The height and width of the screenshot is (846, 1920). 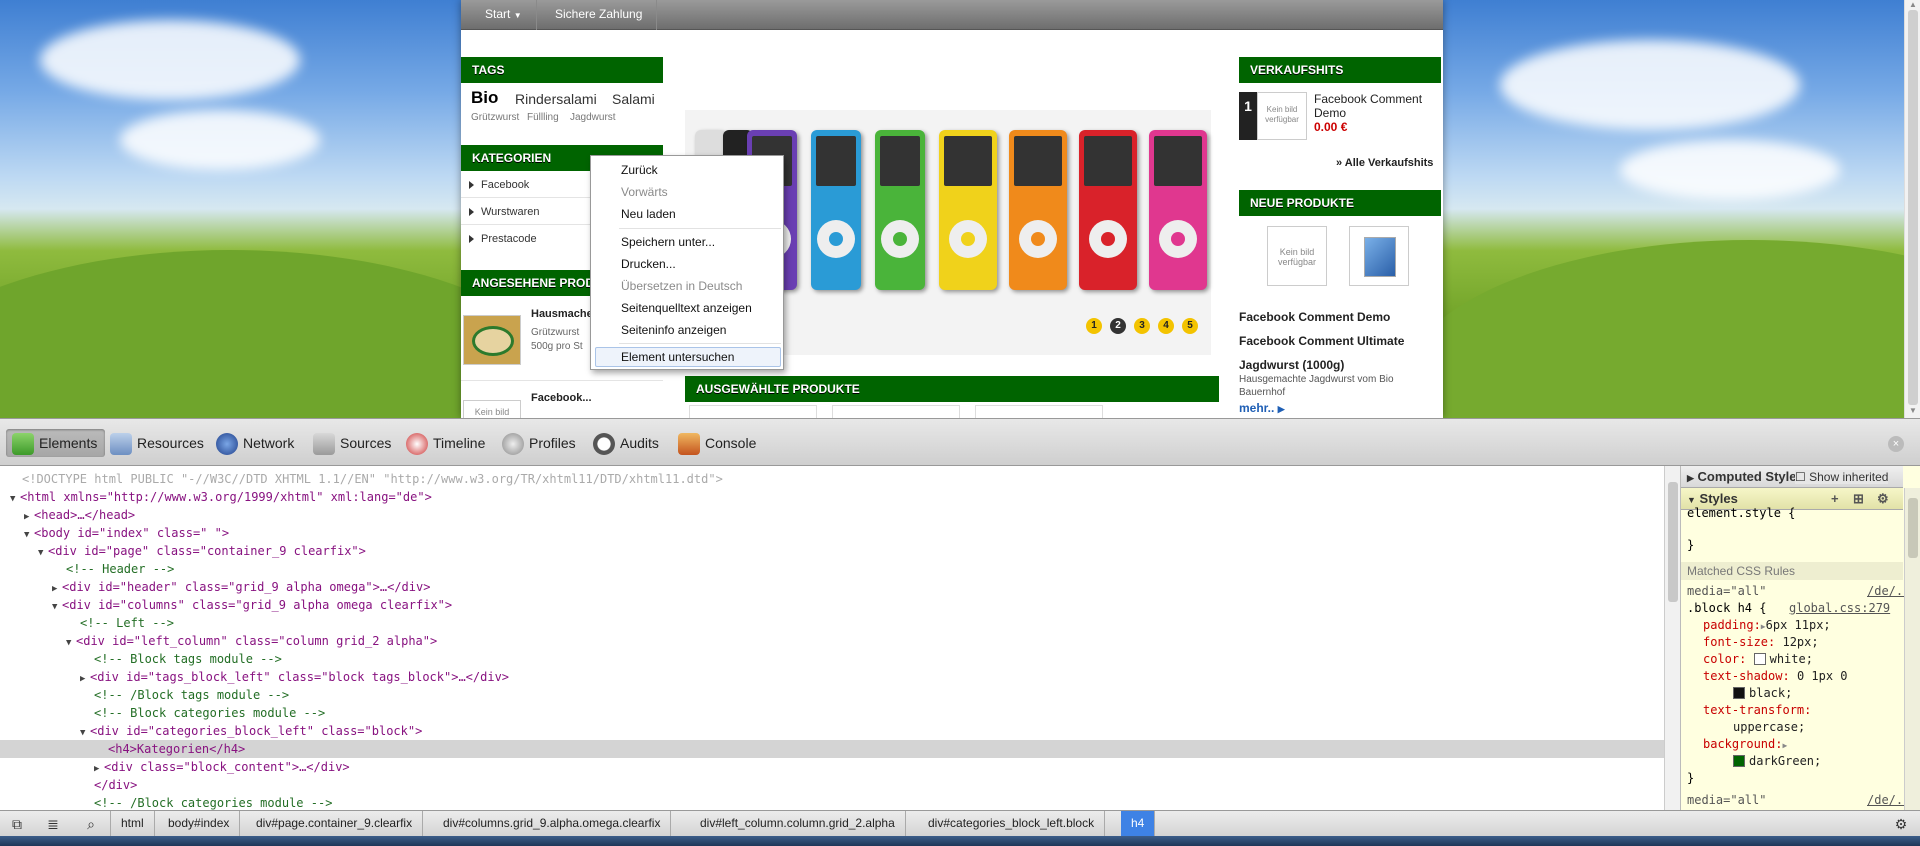 I want to click on scroll-down-icon: ▼, so click(x=1913, y=410).